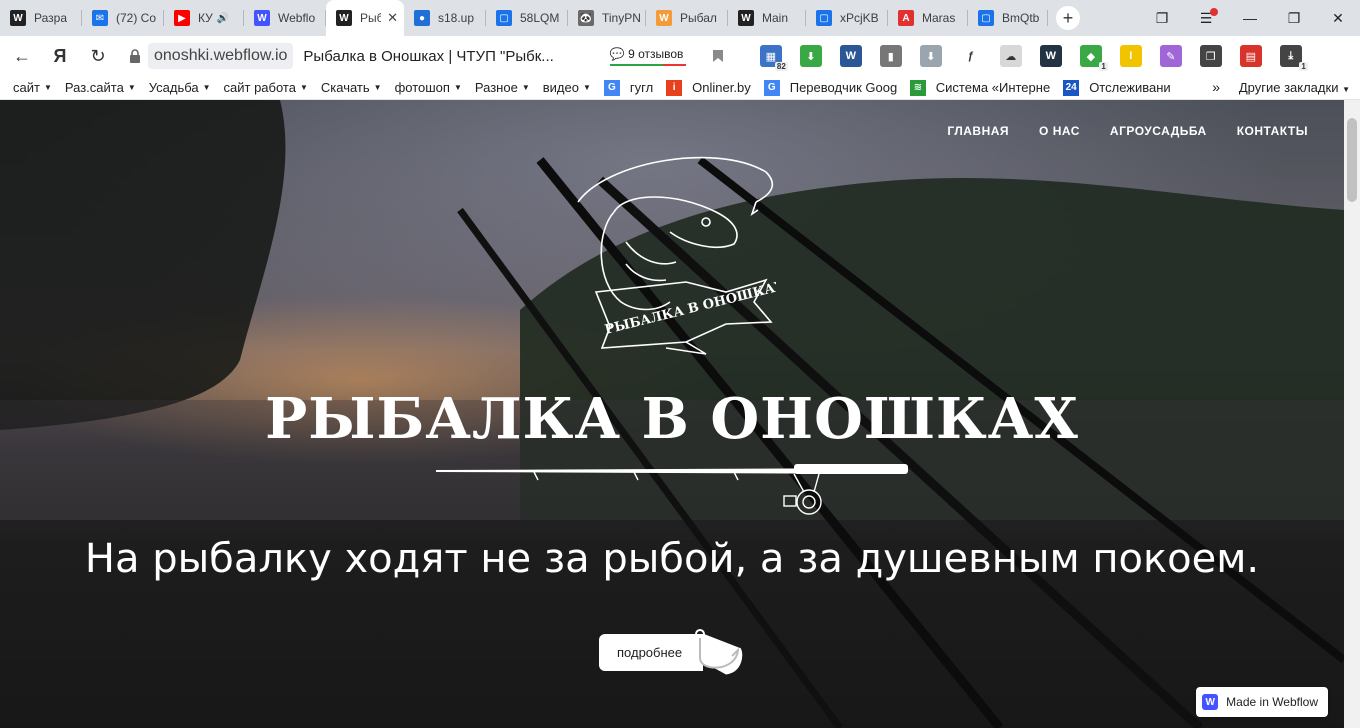 The width and height of the screenshot is (1360, 728). I want to click on other-bookmarks-folder: Другие закладки ▼, so click(1294, 87).